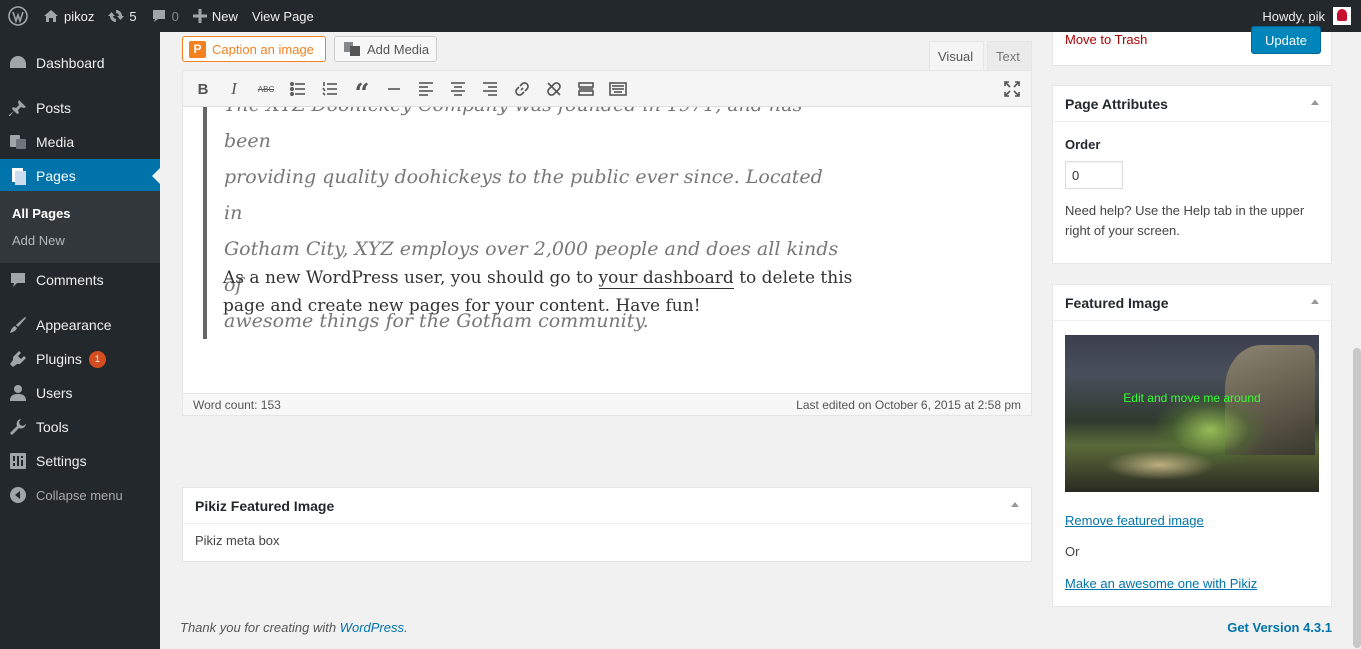 Image resolution: width=1361 pixels, height=649 pixels. I want to click on user-icon, so click(18, 393).